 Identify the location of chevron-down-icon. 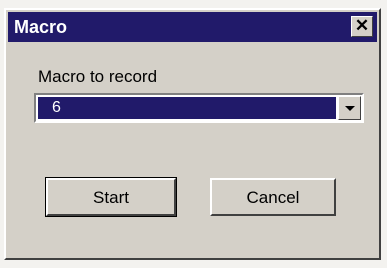
(349, 108).